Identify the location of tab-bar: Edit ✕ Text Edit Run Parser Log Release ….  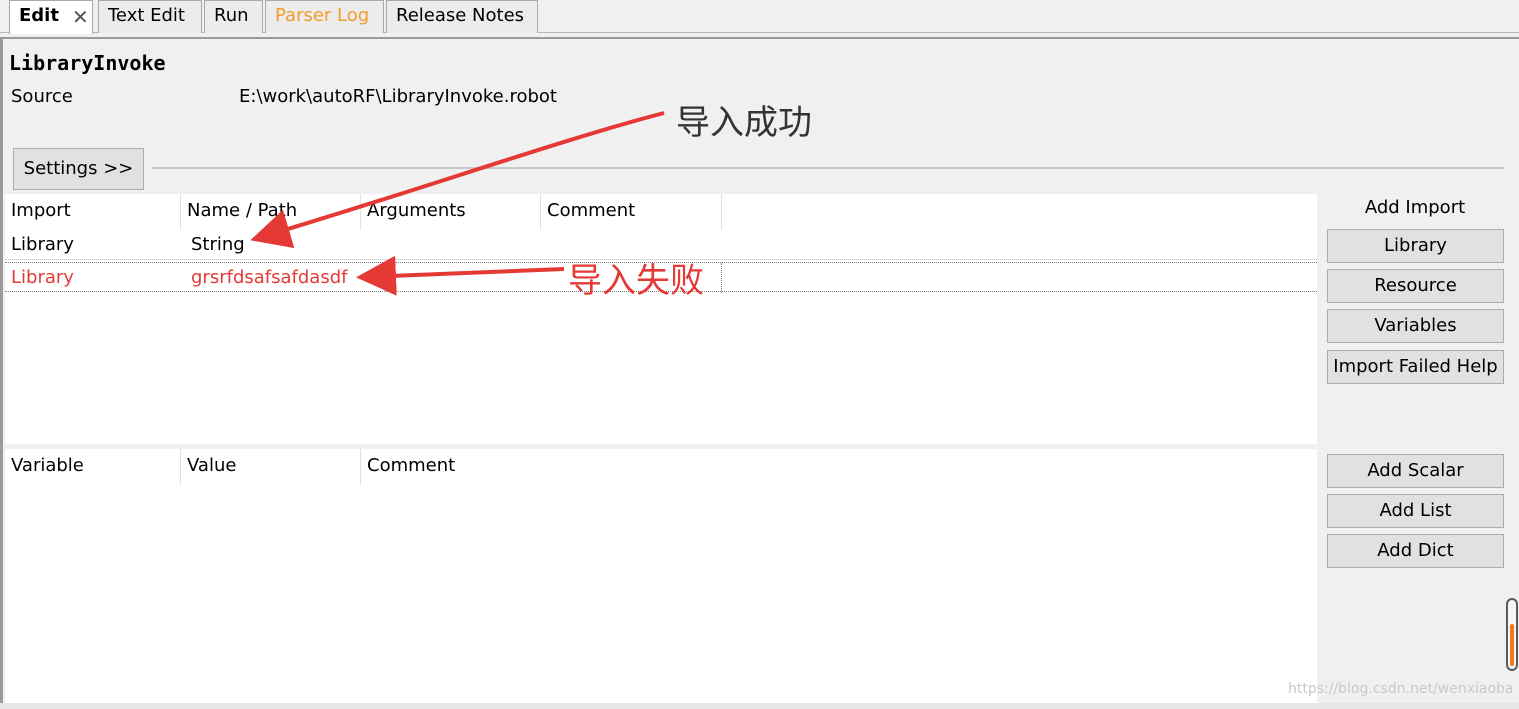
(759, 17).